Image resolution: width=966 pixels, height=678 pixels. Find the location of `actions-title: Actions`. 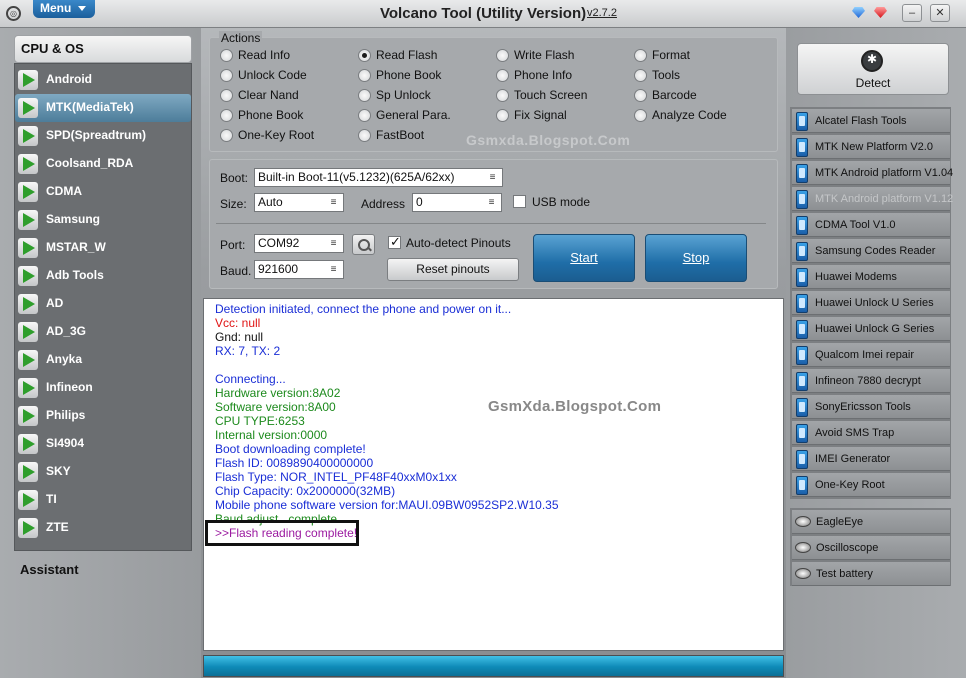

actions-title: Actions is located at coordinates (241, 38).